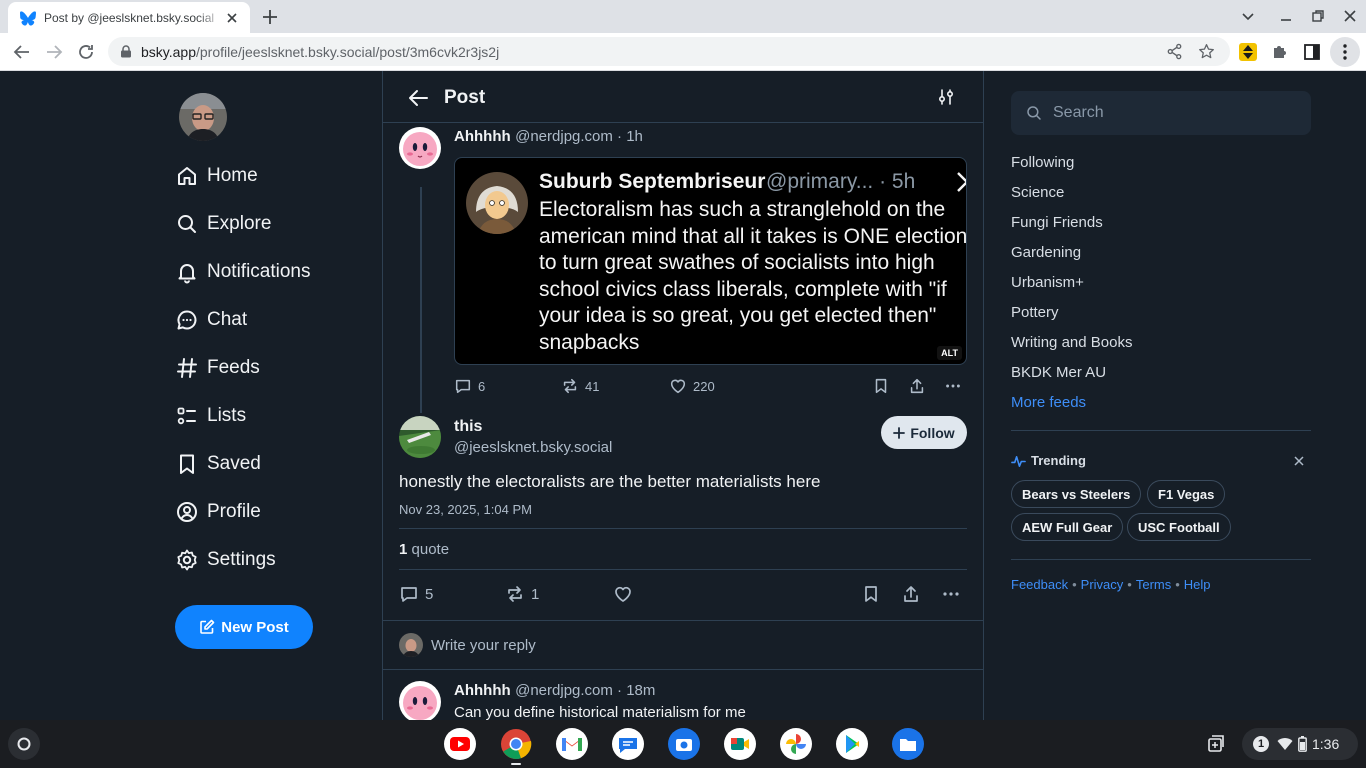 The height and width of the screenshot is (768, 1366). I want to click on more-feeds-link: More feeds, so click(1048, 402).